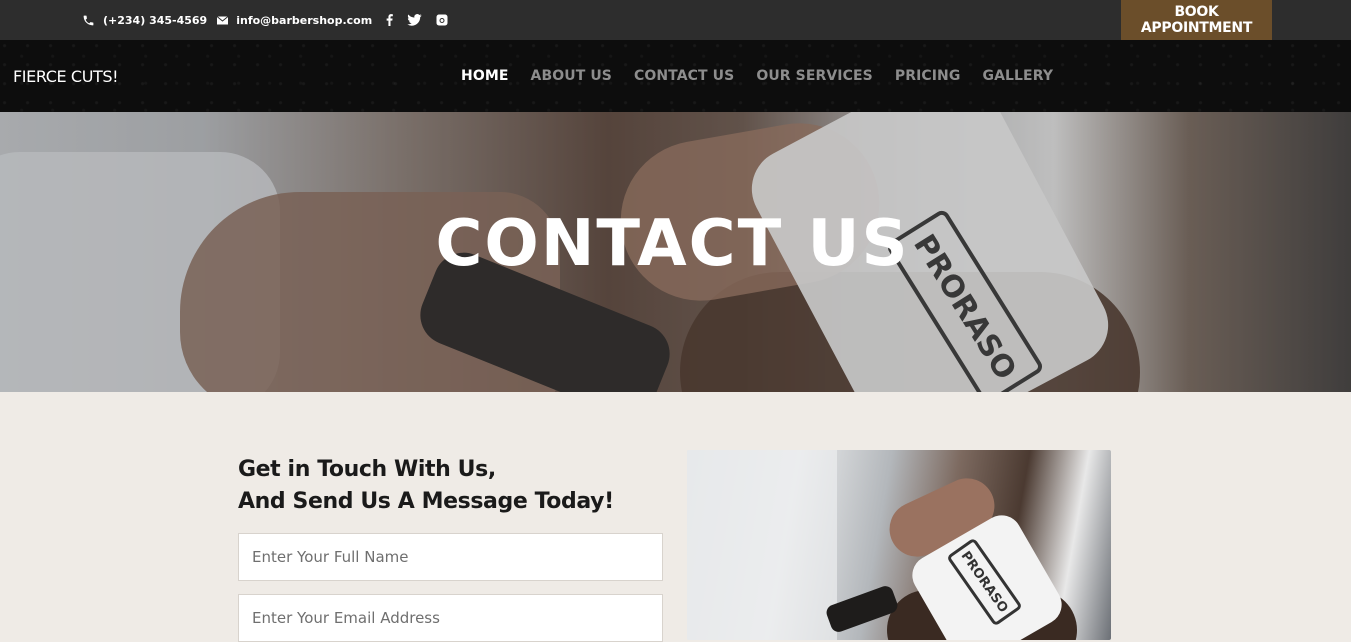 The image size is (1351, 642). I want to click on phone-number: (+234) 345-4569, so click(155, 20).